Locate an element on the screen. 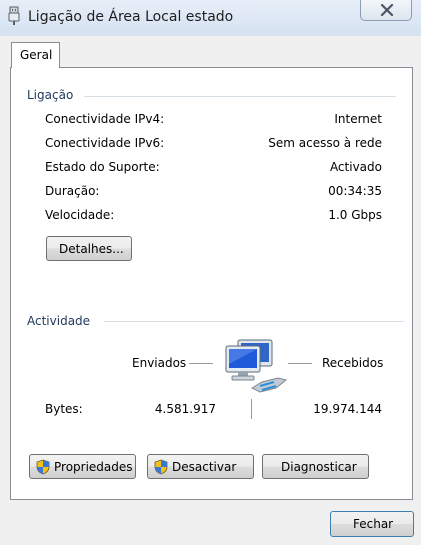  ipv6-value: Sem acesso à rede is located at coordinates (325, 143).